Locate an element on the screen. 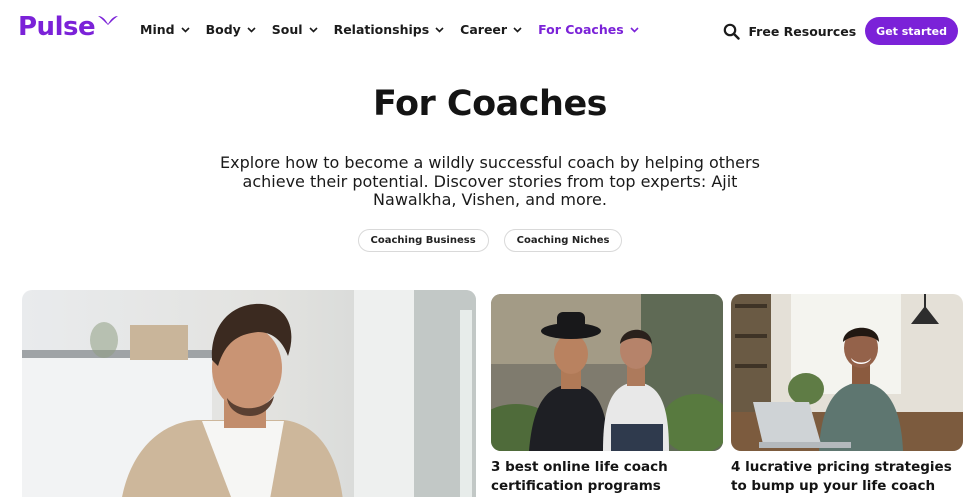 Image resolution: width=980 pixels, height=497 pixels. nav-item-label: Soul is located at coordinates (287, 29).